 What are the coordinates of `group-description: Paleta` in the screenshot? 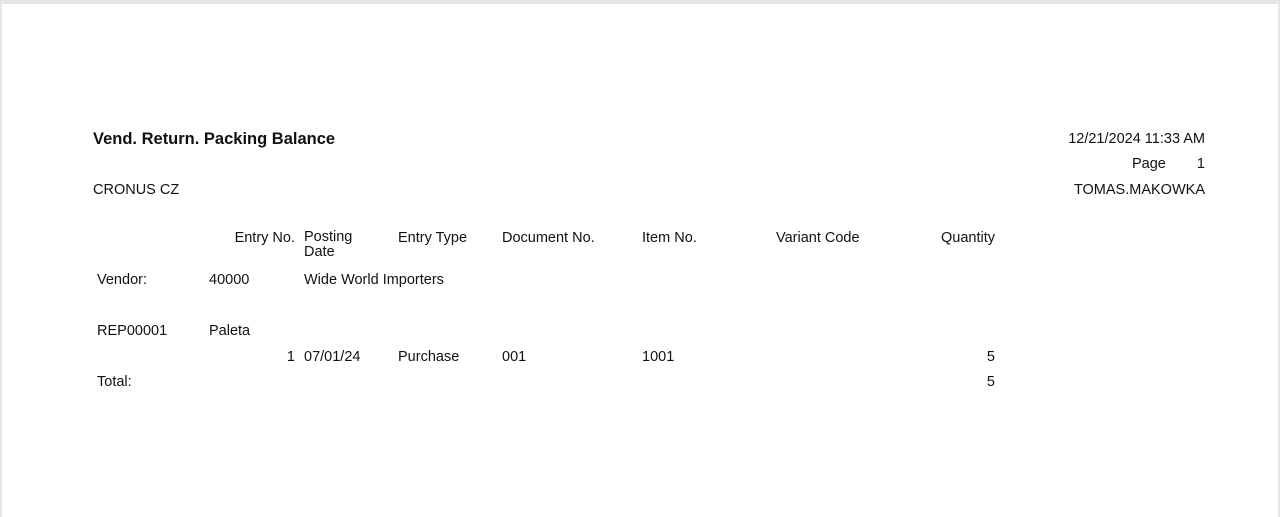 It's located at (230, 331).